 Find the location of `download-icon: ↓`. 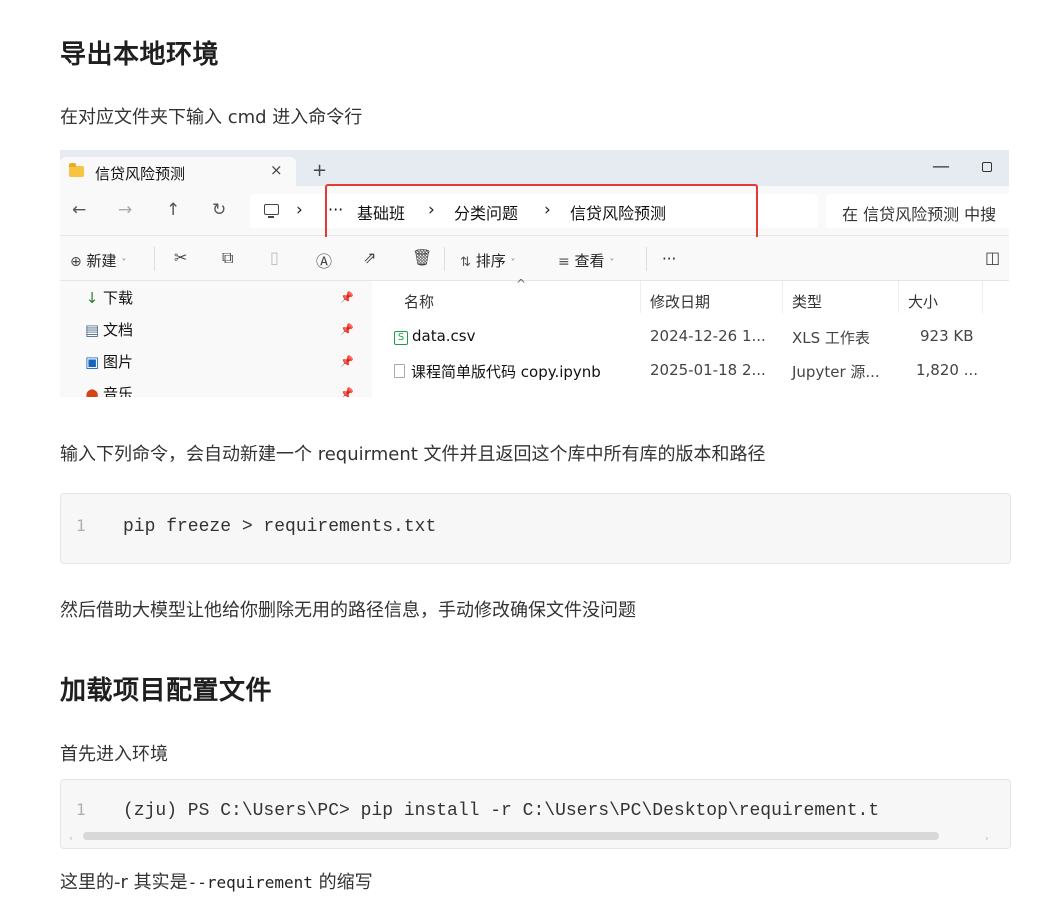

download-icon: ↓ is located at coordinates (92, 298).